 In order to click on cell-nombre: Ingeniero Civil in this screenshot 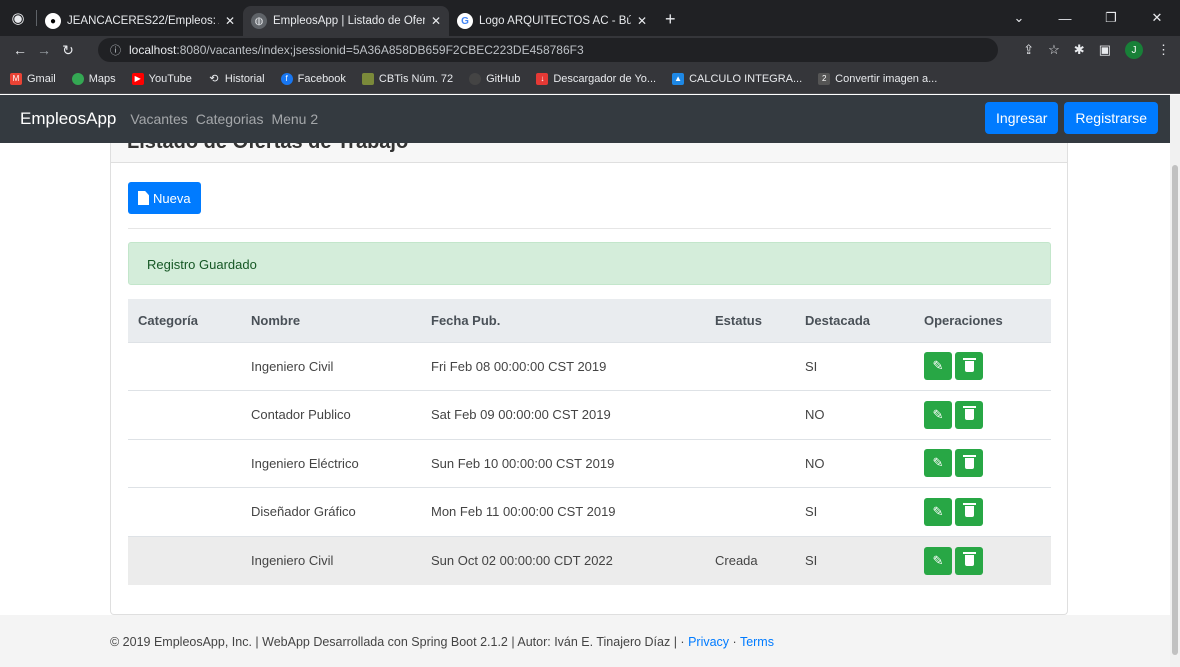, I will do `click(331, 366)`.